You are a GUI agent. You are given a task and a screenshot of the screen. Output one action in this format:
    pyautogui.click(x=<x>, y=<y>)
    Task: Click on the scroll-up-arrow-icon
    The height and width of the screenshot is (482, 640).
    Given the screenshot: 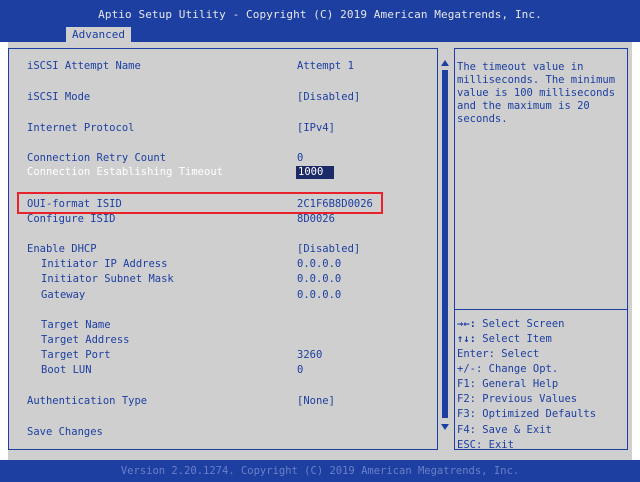 What is the action you would take?
    pyautogui.click(x=445, y=63)
    